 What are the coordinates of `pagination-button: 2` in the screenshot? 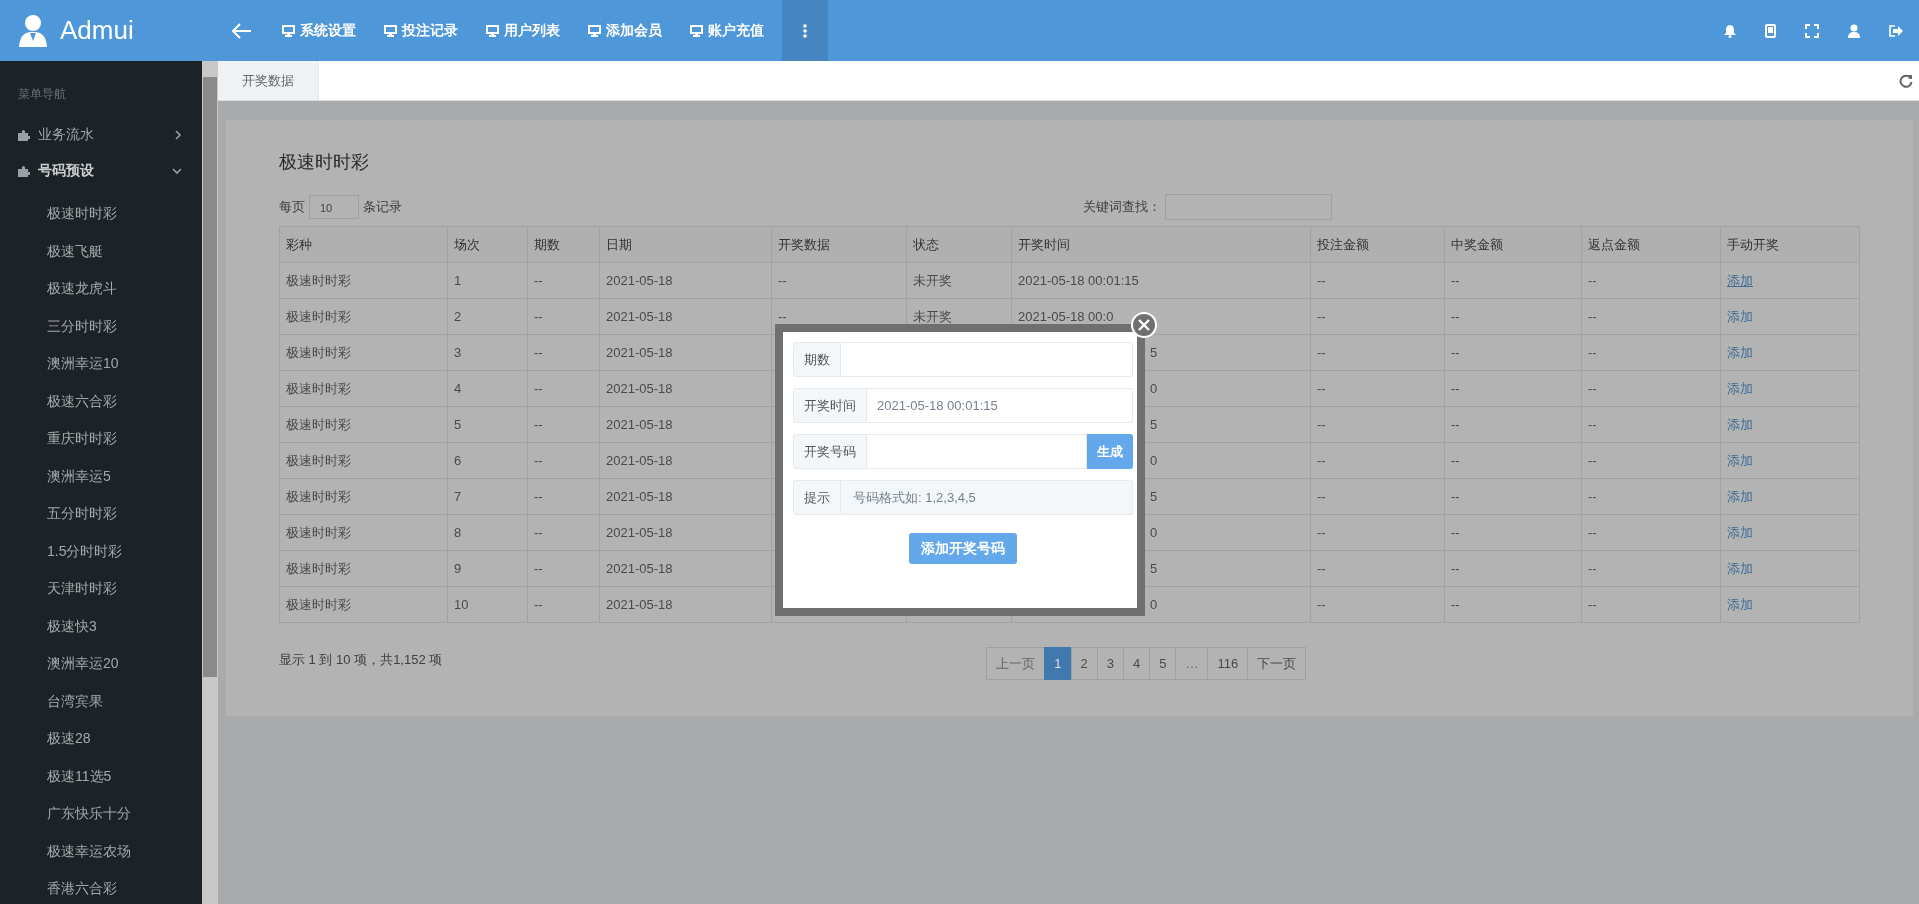 It's located at (1084, 663).